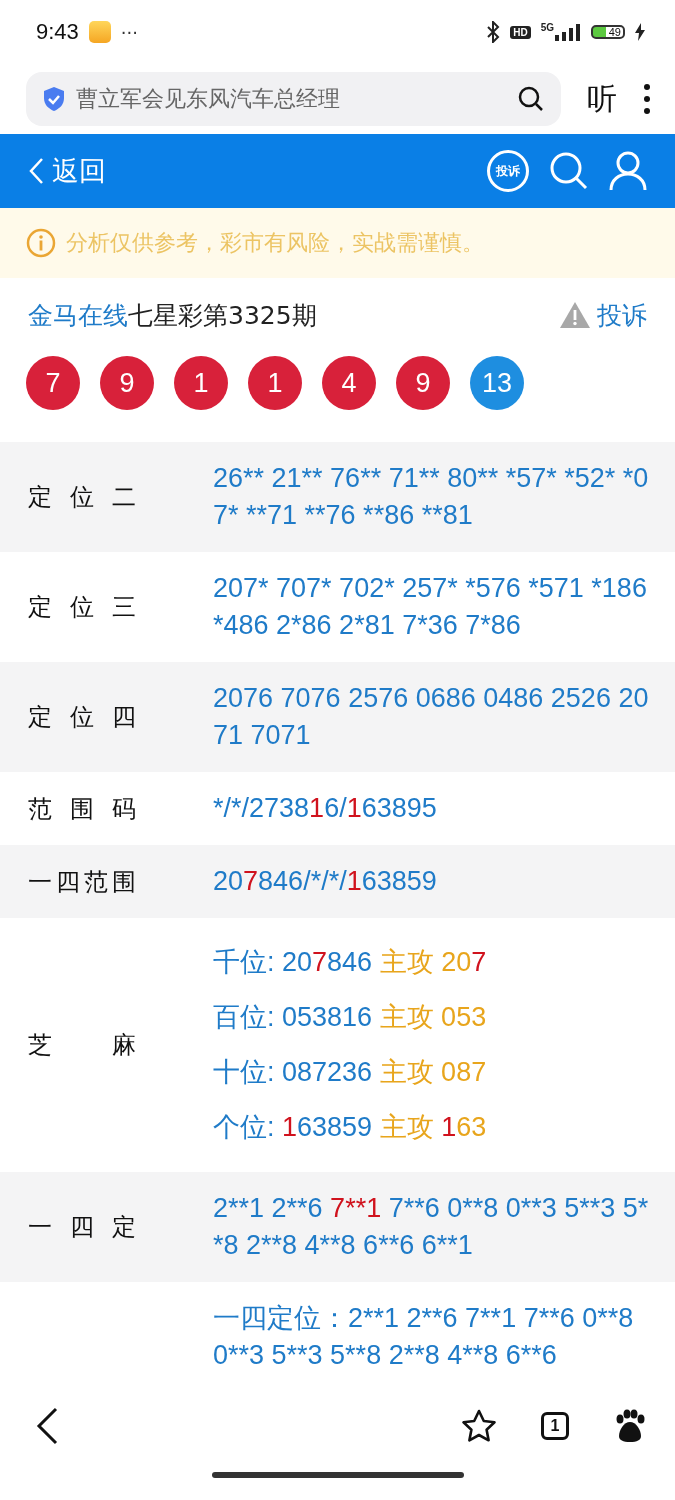 The width and height of the screenshot is (675, 1500). What do you see at coordinates (57, 32) in the screenshot?
I see `status-time: 9:43` at bounding box center [57, 32].